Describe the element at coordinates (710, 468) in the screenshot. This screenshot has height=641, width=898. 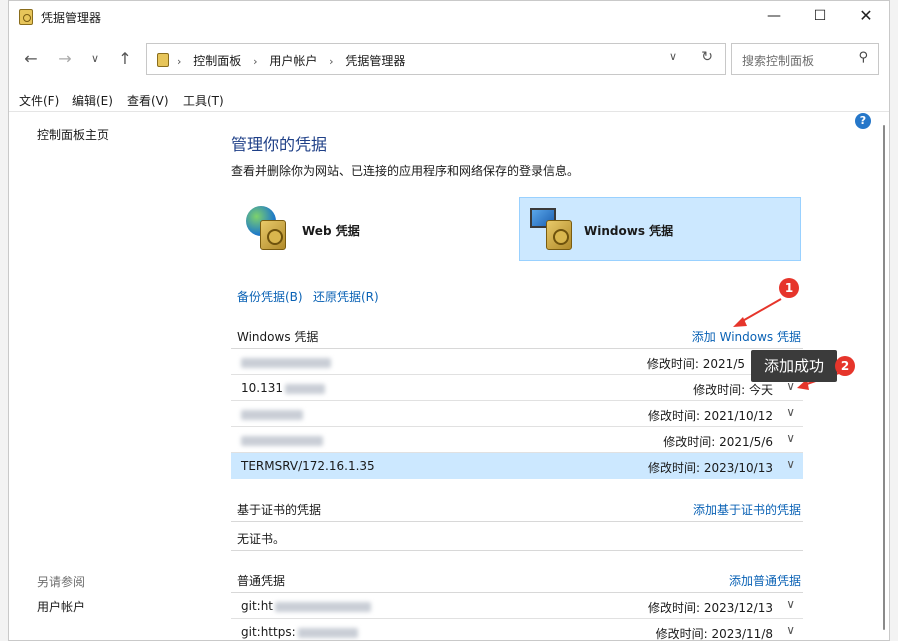
I see `credential-modified: 修改时间: 2023/10/13` at that location.